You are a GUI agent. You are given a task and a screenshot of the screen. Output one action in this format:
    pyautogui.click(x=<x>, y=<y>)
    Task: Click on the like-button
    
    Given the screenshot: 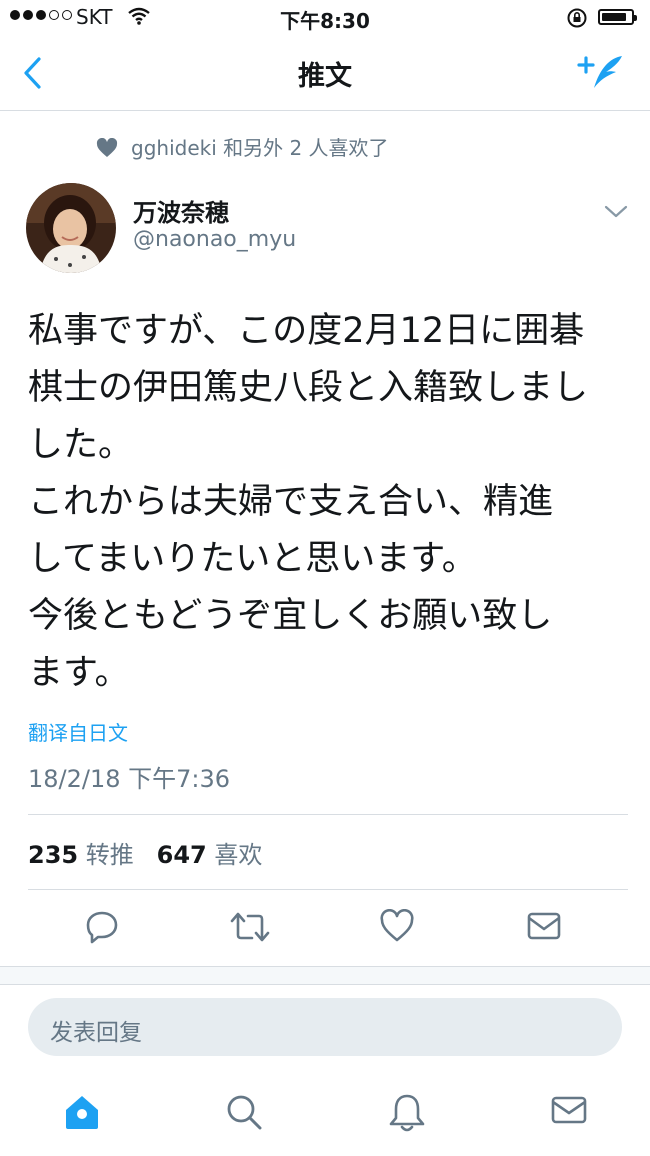 What is the action you would take?
    pyautogui.click(x=397, y=927)
    